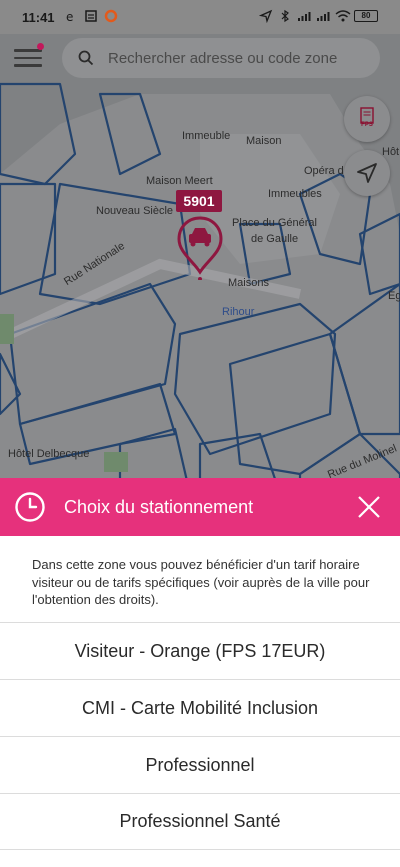 The image size is (400, 867). What do you see at coordinates (40, 46) in the screenshot?
I see `notification-dot` at bounding box center [40, 46].